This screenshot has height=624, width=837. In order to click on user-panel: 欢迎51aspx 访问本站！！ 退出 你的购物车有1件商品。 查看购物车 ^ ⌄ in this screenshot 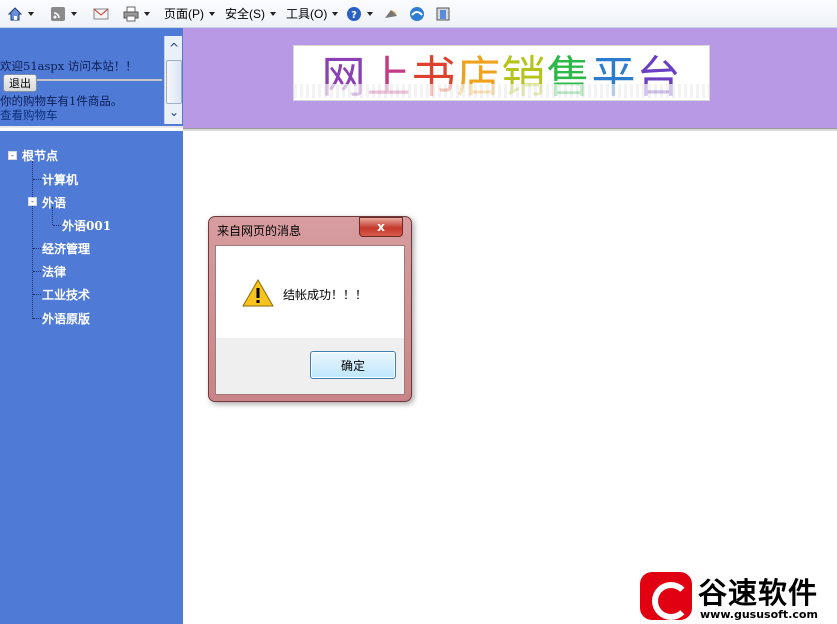, I will do `click(91, 78)`.